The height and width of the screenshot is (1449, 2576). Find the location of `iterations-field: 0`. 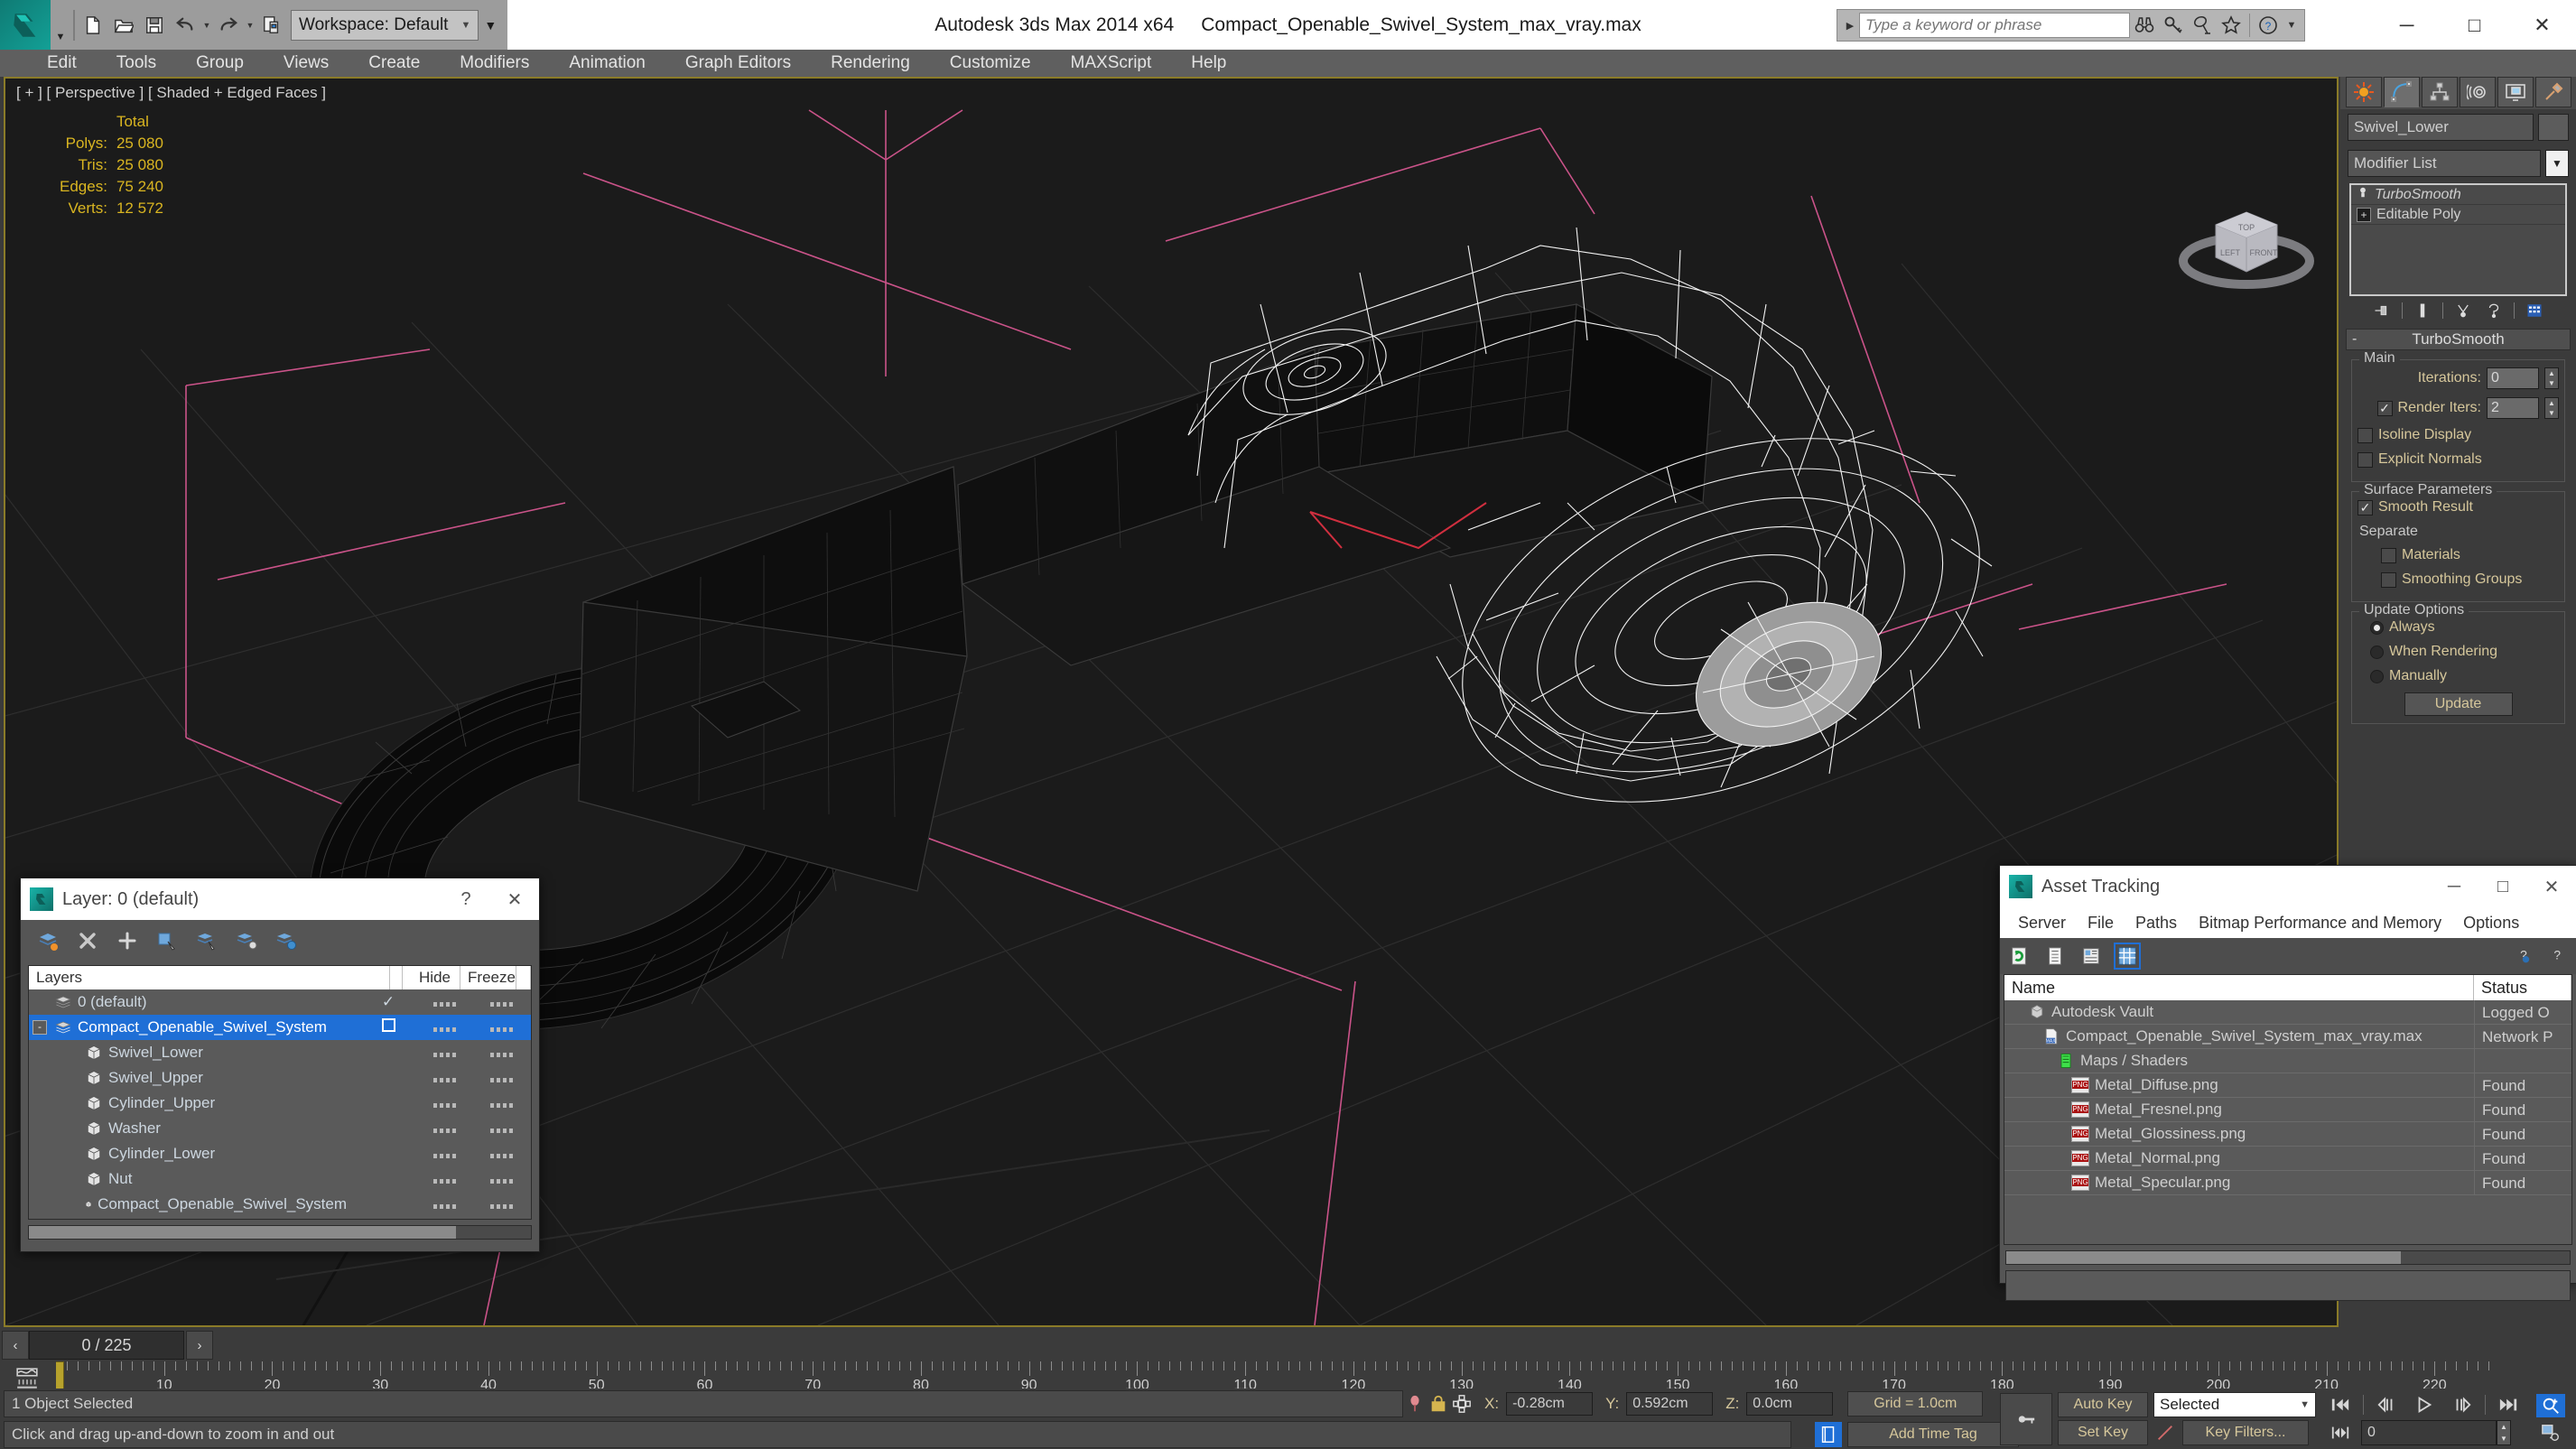

iterations-field: 0 is located at coordinates (2513, 378).